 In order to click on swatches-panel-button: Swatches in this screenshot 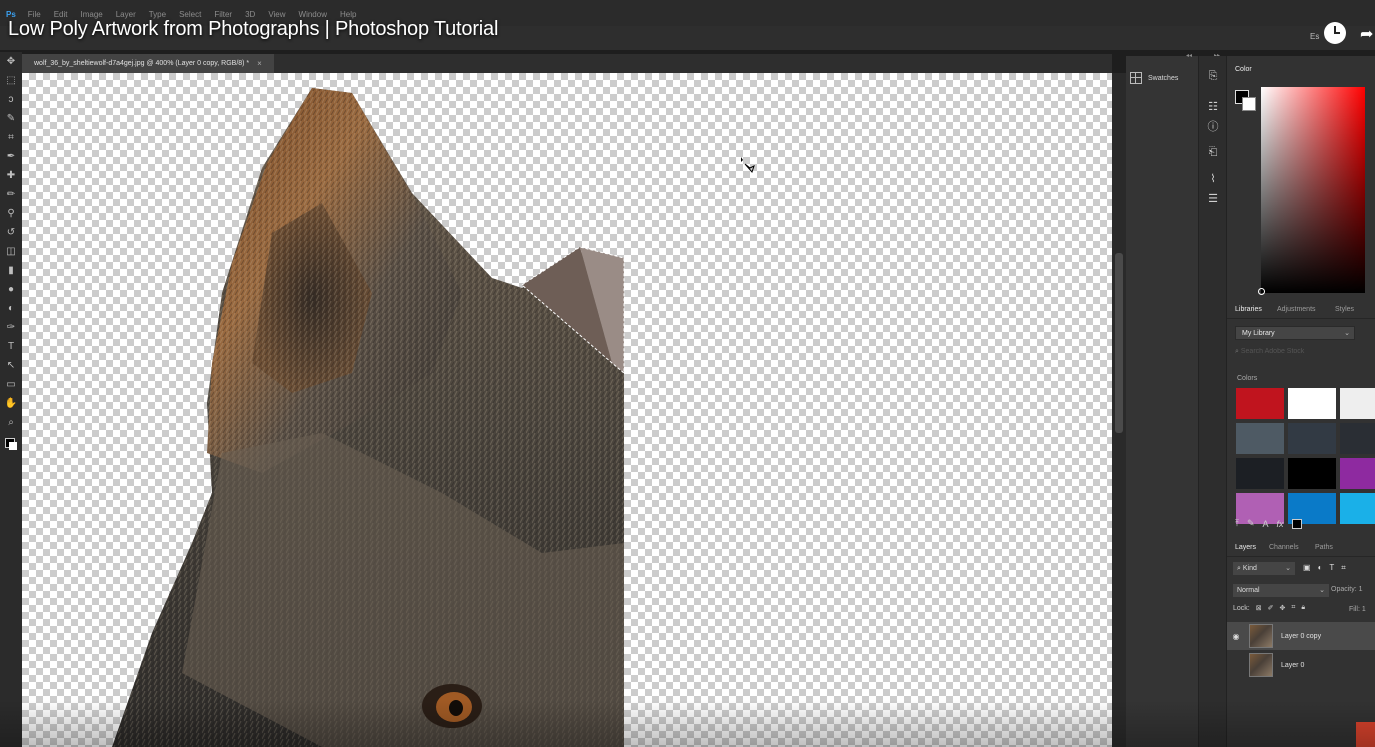, I will do `click(1154, 78)`.